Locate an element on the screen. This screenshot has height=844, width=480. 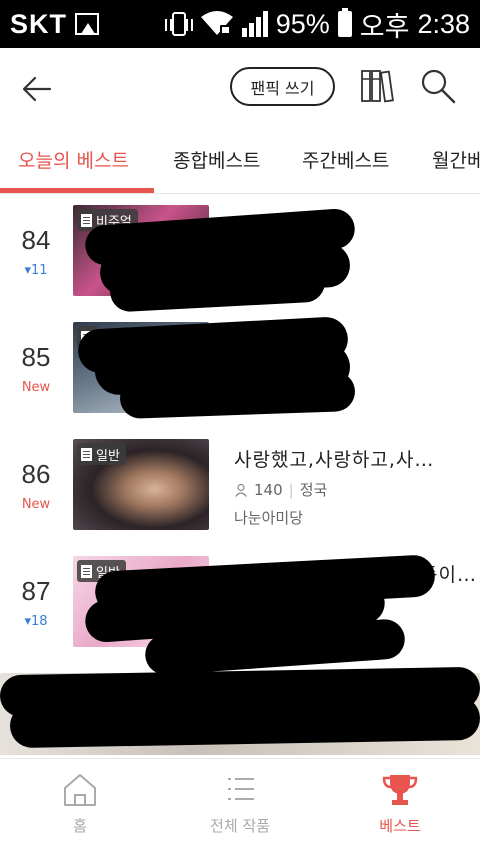
home-icon is located at coordinates (80, 790).